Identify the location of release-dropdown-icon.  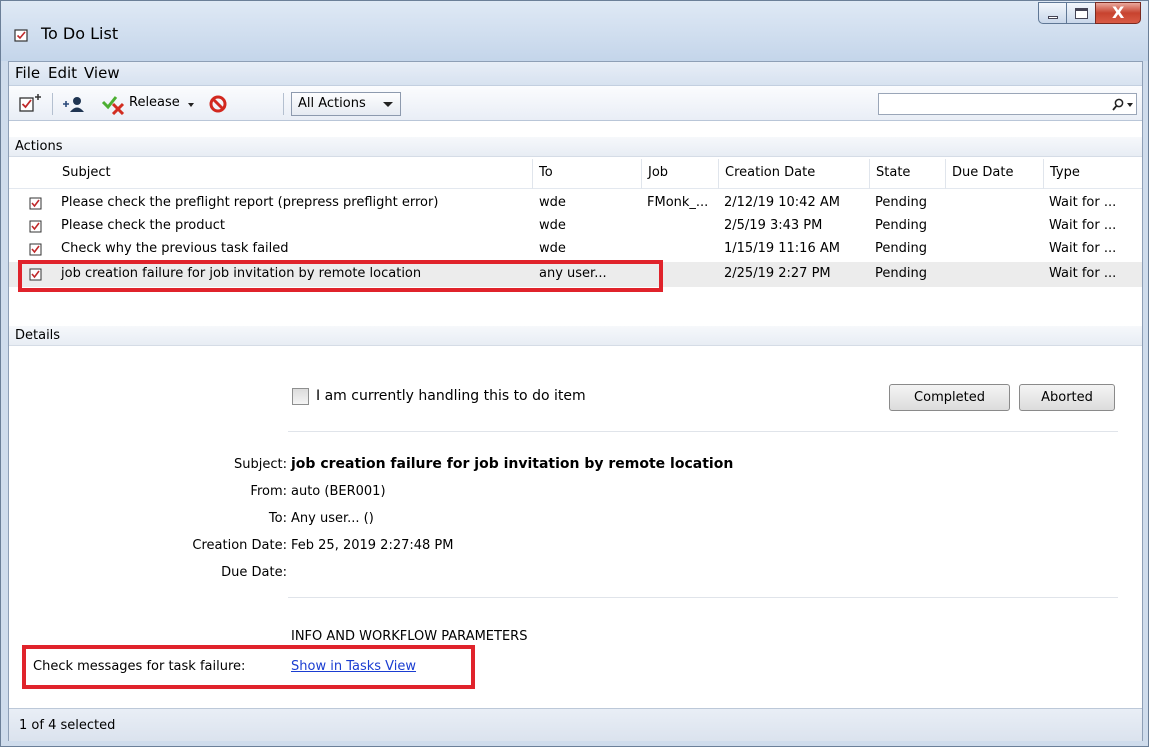
(191, 105).